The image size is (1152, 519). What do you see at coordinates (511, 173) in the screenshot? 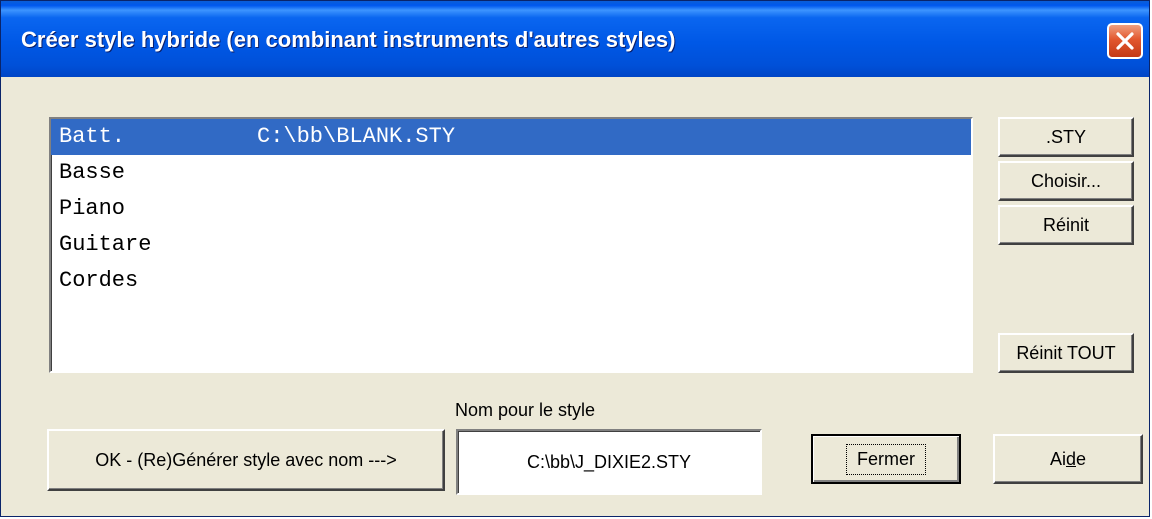
I see `list-item: Basse` at bounding box center [511, 173].